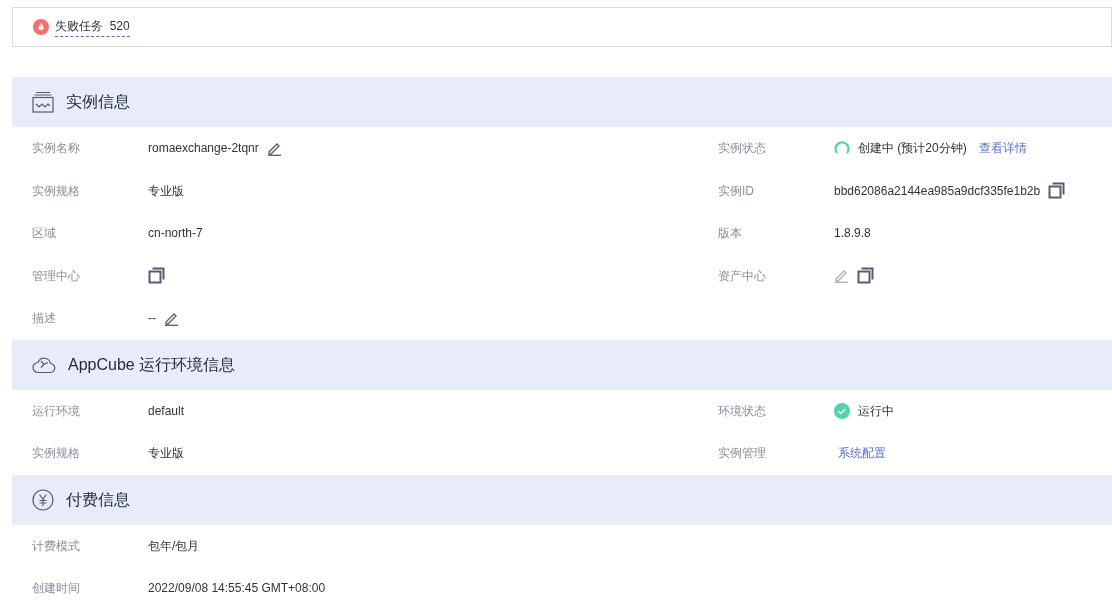 The image size is (1112, 607). What do you see at coordinates (56, 589) in the screenshot?
I see `field-label: 创建时间` at bounding box center [56, 589].